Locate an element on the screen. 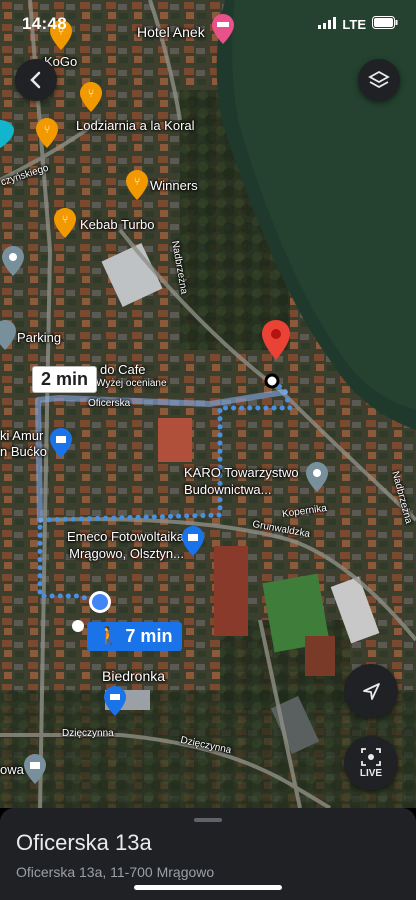  status-right: LTE is located at coordinates (358, 24).